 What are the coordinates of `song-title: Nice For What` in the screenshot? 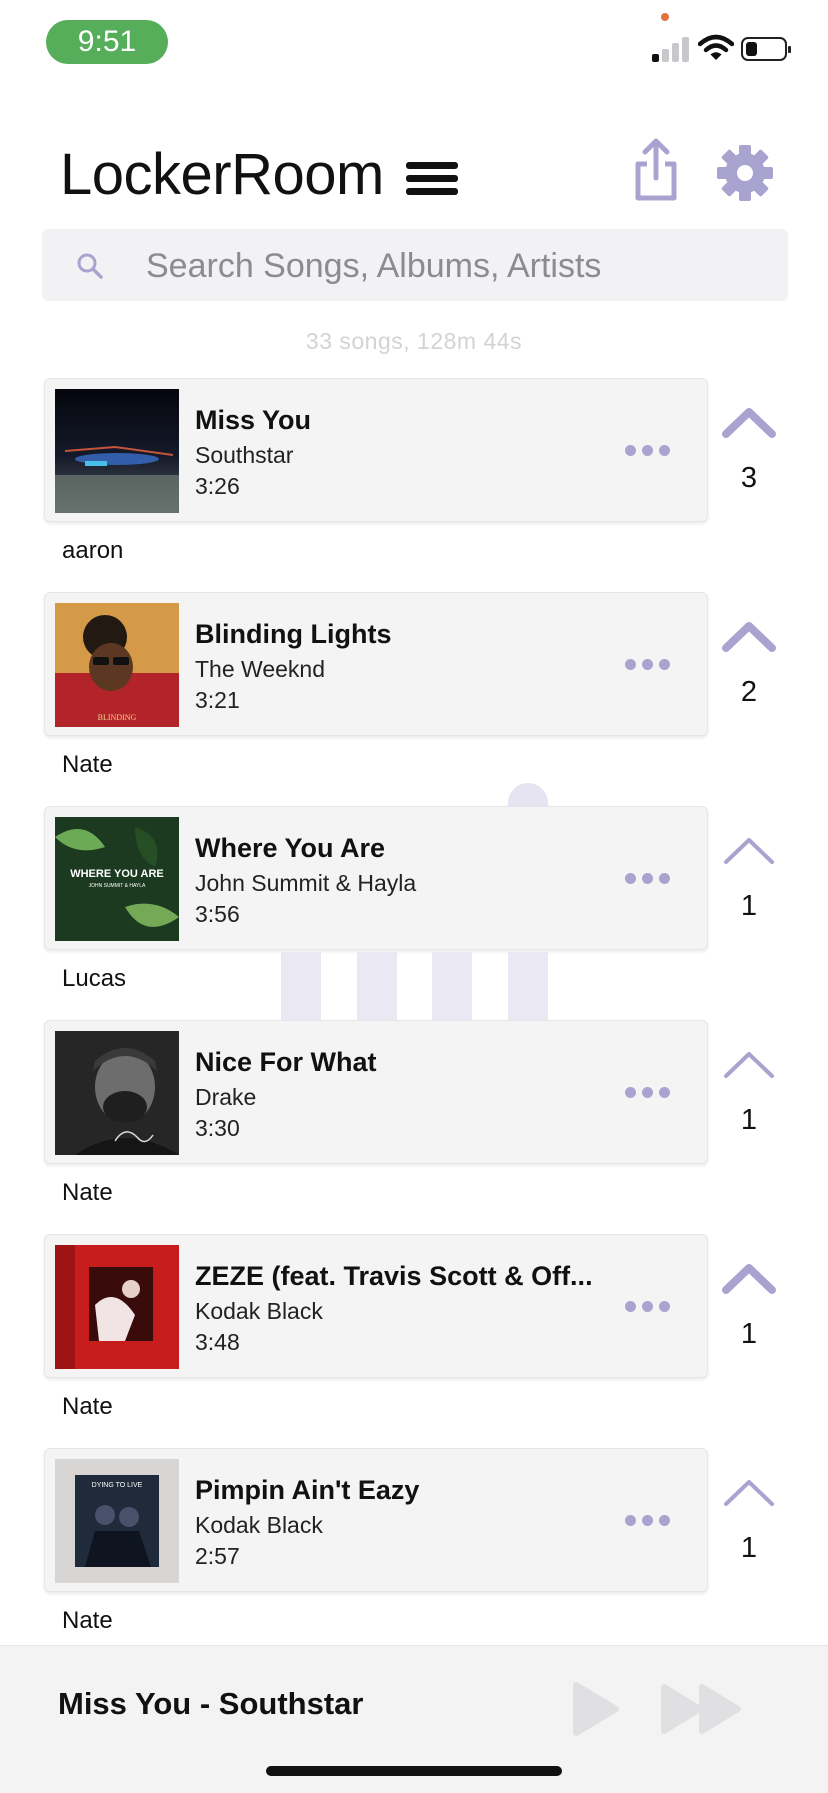 It's located at (286, 1062).